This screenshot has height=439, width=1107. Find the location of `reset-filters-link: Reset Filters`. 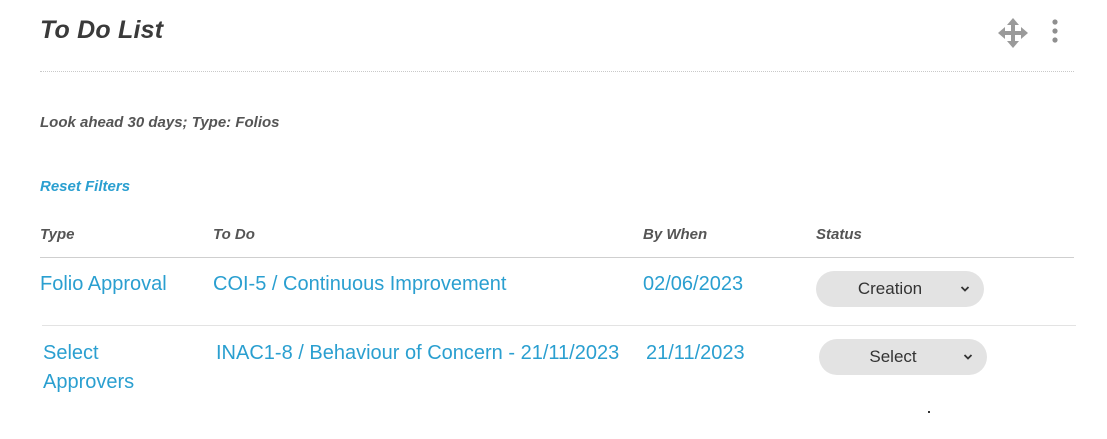

reset-filters-link: Reset Filters is located at coordinates (85, 186).